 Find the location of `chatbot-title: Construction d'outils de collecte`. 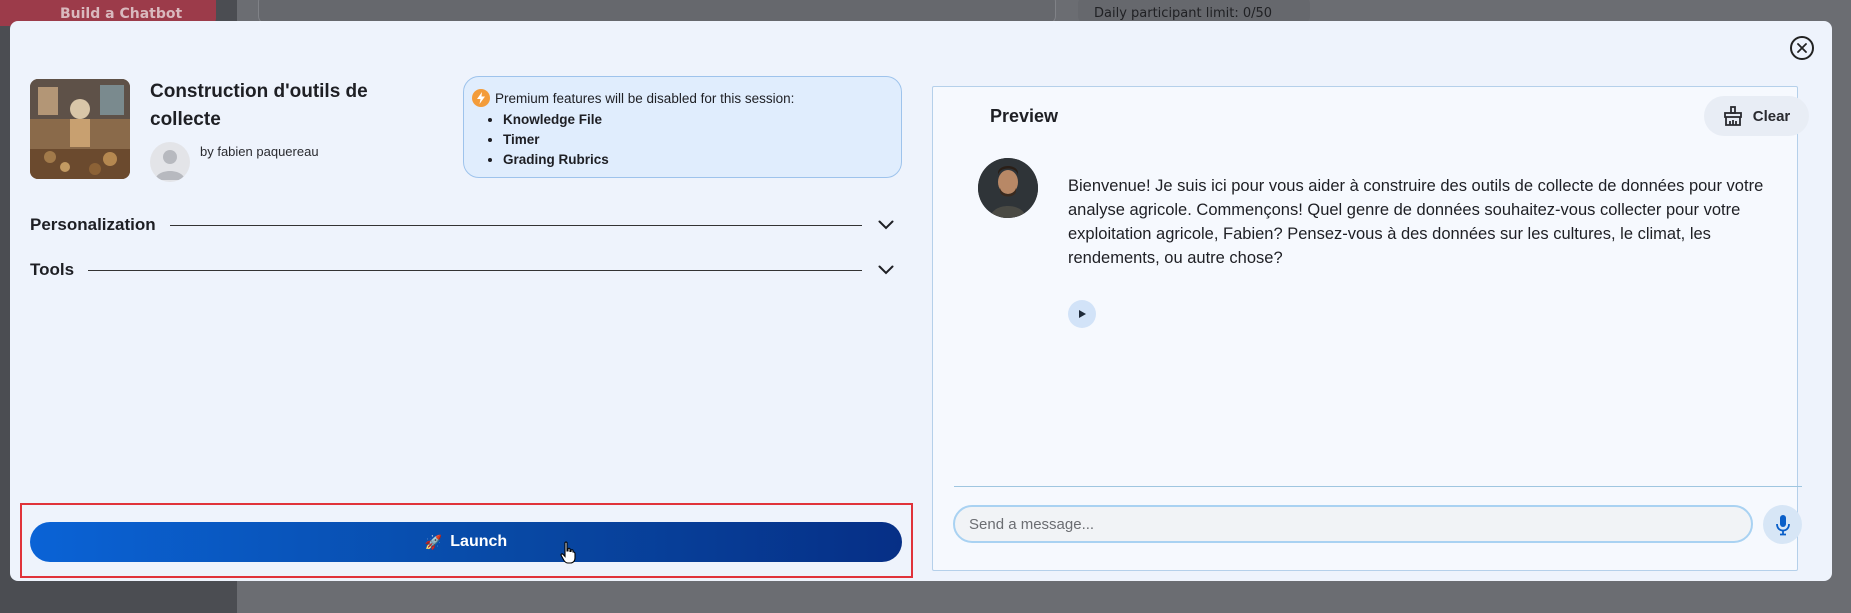

chatbot-title: Construction d'outils de collecte is located at coordinates (259, 105).